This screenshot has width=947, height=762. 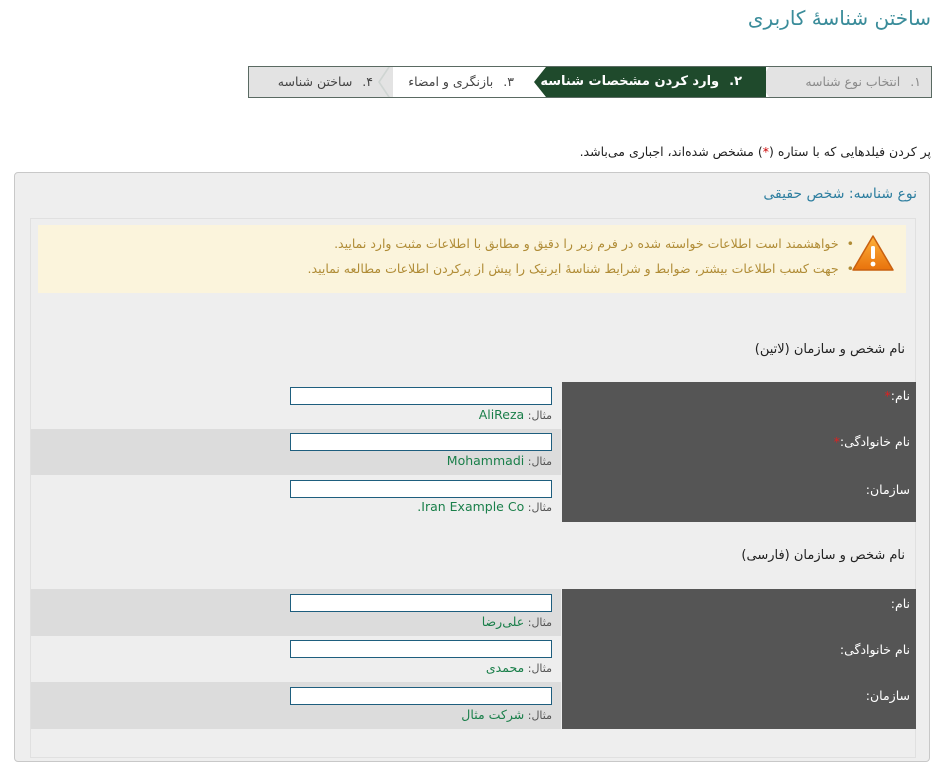 What do you see at coordinates (871, 441) in the screenshot?
I see `last-name-label: نام خانوادگی:*` at bounding box center [871, 441].